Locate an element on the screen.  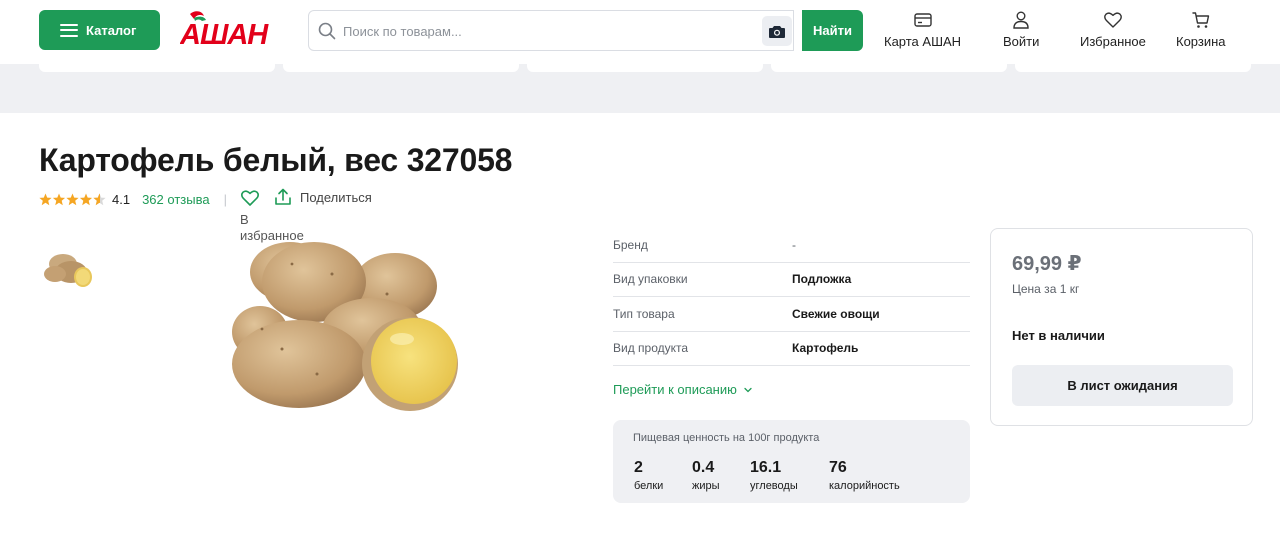
spec-key: Бренд is located at coordinates (630, 244).